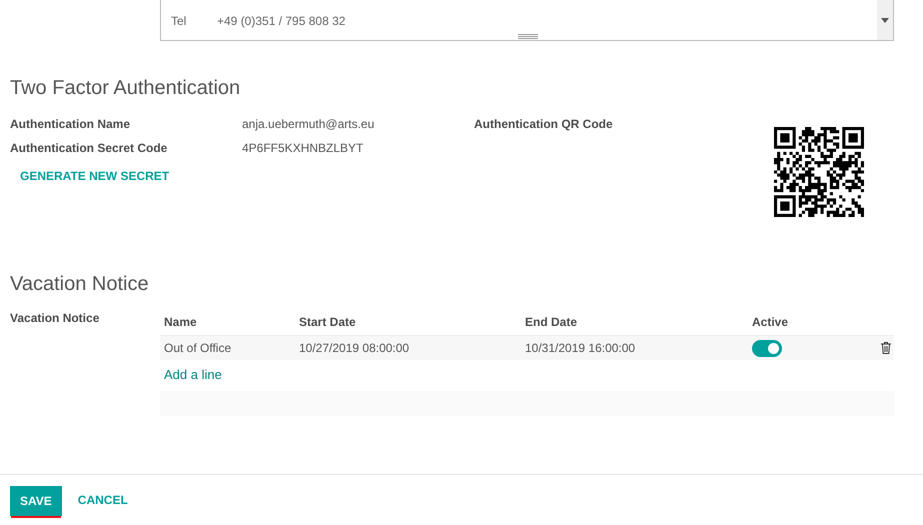 The width and height of the screenshot is (923, 525). Describe the element at coordinates (771, 322) in the screenshot. I see `column-header: Active` at that location.